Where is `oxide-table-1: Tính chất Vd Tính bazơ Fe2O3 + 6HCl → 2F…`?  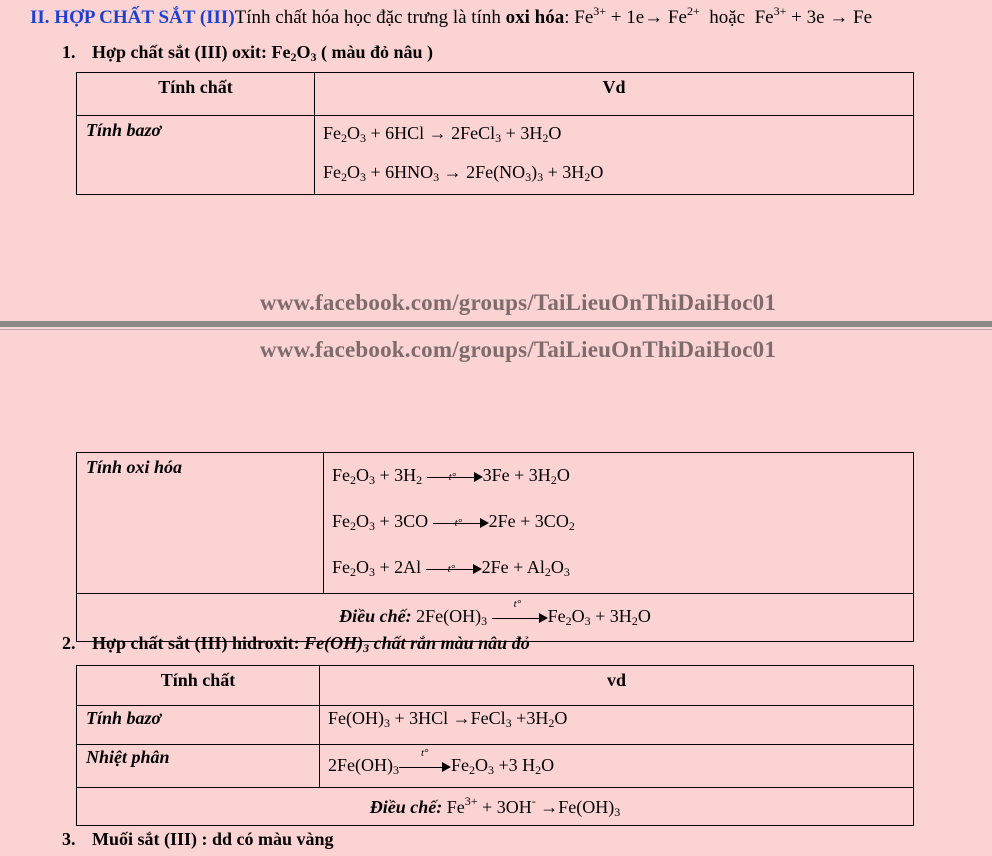
oxide-table-1: Tính chất Vd Tính bazơ Fe2O3 + 6HCl → 2F… is located at coordinates (495, 133).